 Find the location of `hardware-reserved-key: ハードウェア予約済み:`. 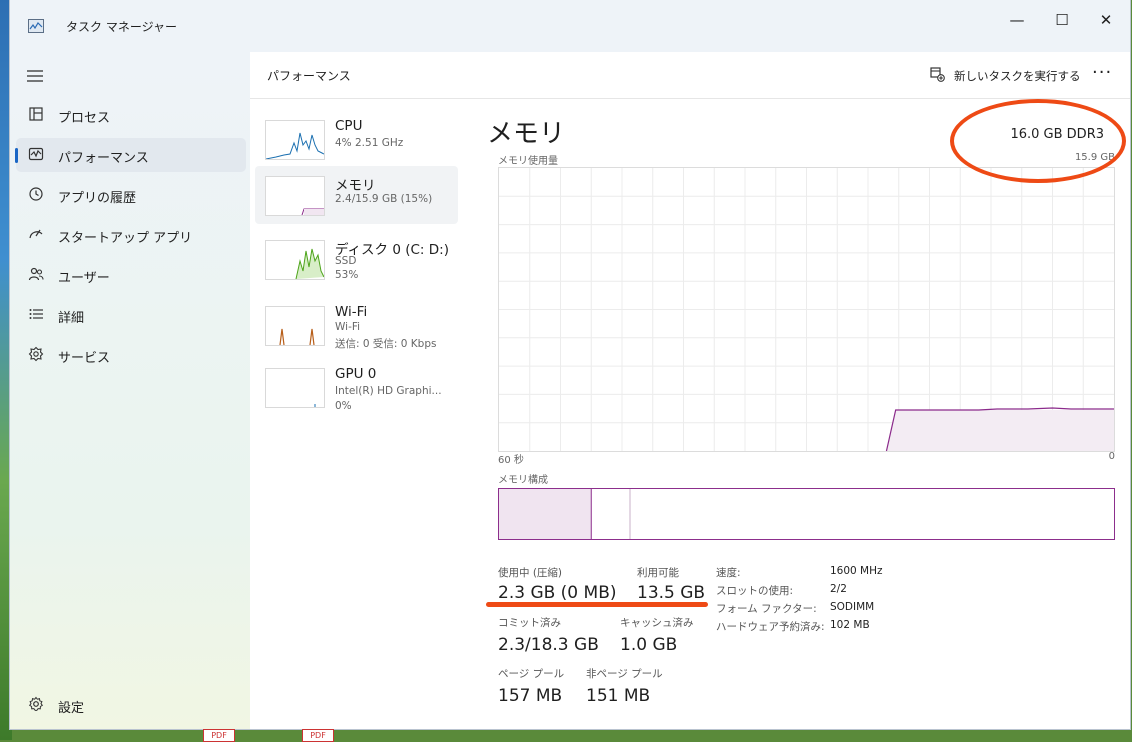

hardware-reserved-key: ハードウェア予約済み: is located at coordinates (770, 627).